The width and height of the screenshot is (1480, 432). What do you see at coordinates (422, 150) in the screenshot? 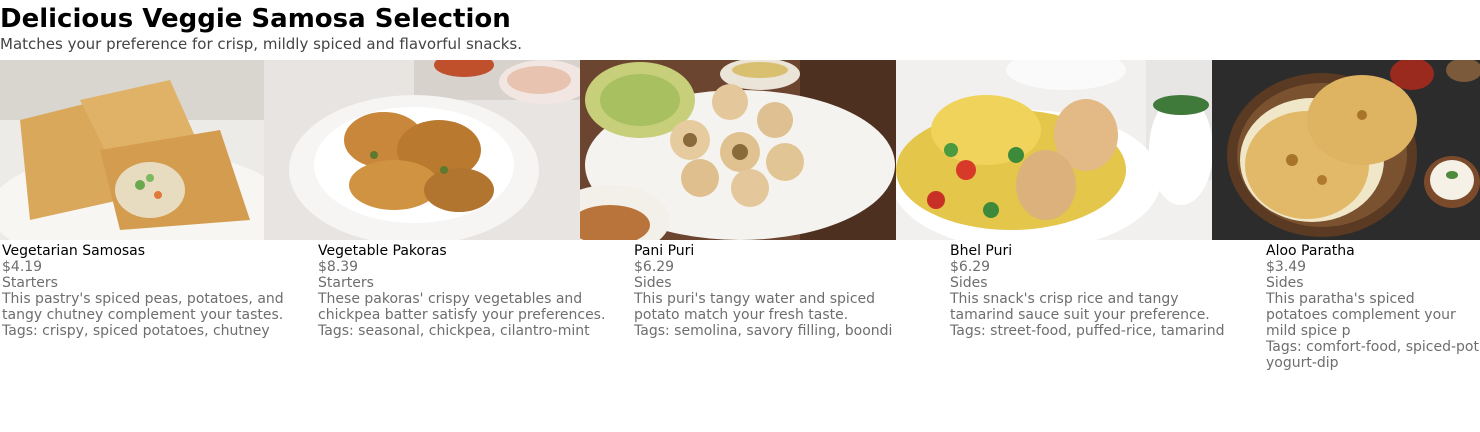
I see `pakora-photo` at bounding box center [422, 150].